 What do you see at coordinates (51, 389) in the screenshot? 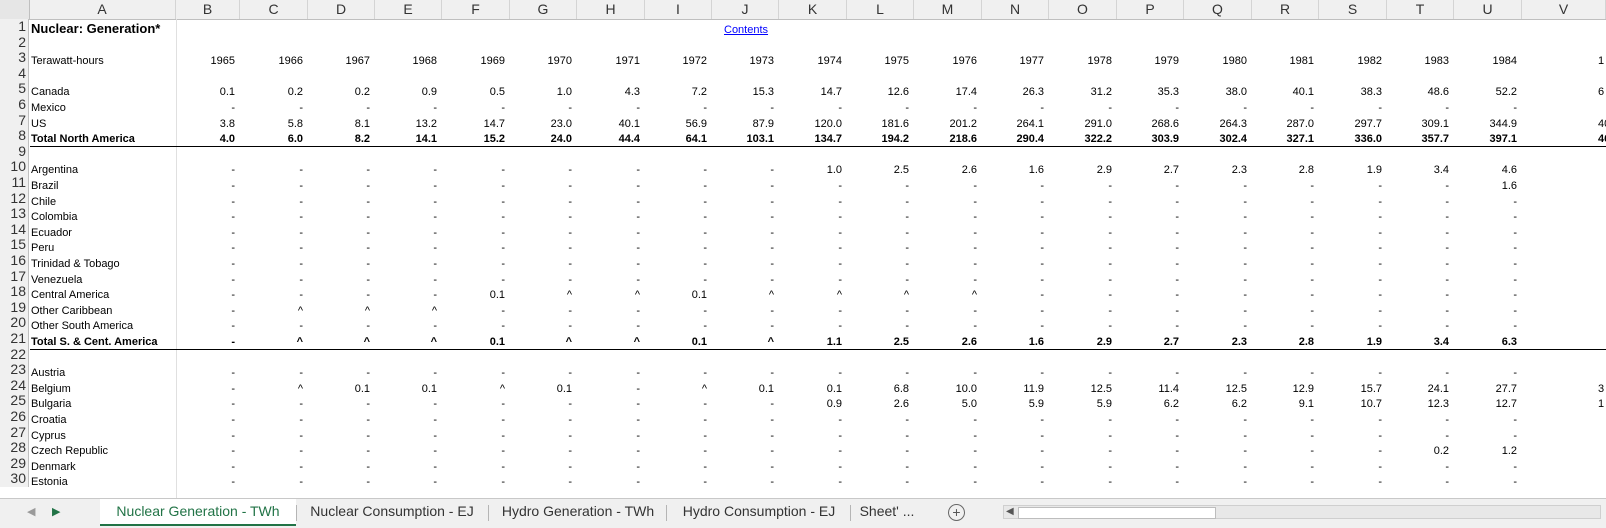
I see `country-label: Belgium` at bounding box center [51, 389].